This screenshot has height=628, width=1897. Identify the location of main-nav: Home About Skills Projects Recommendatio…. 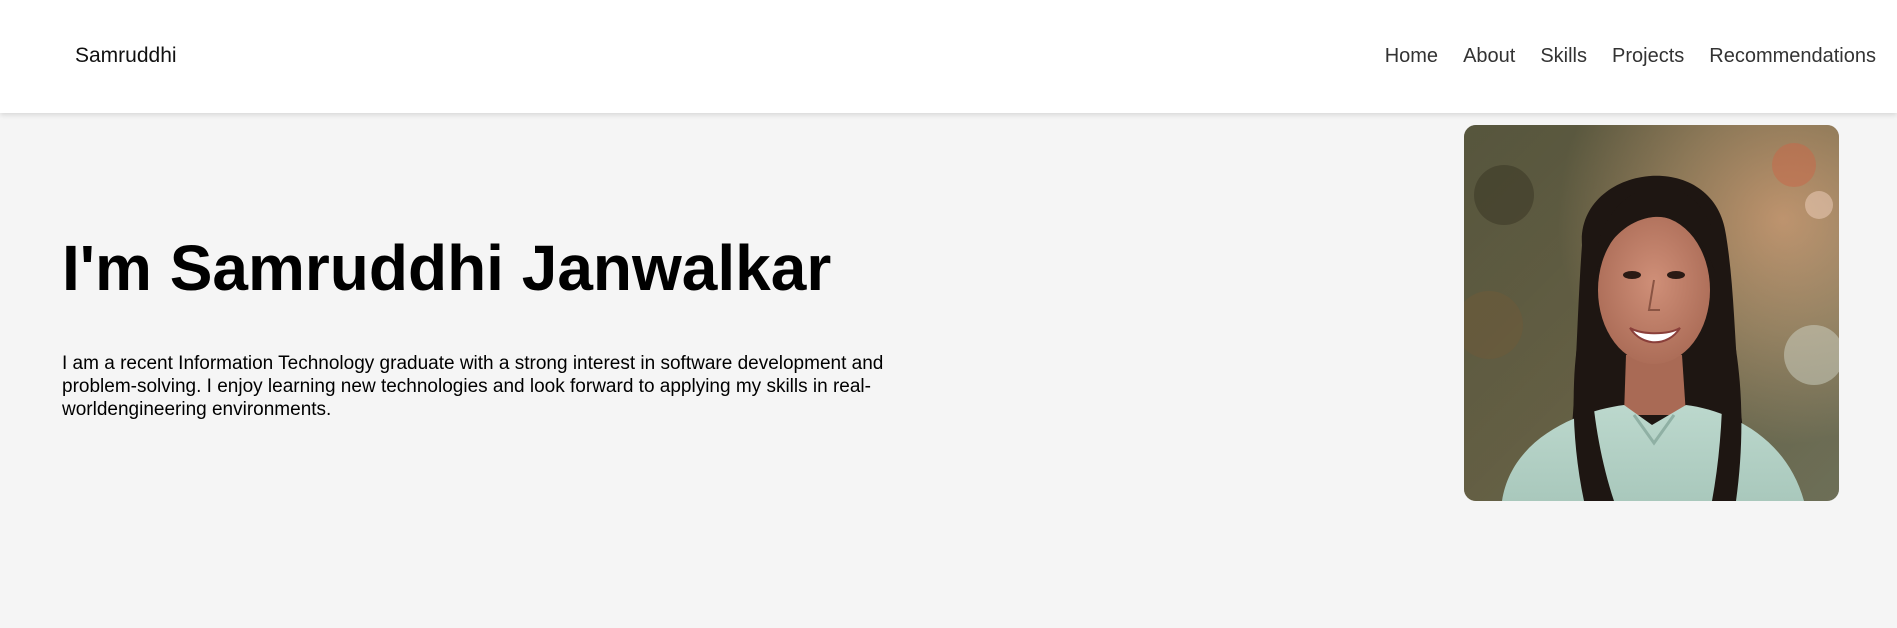
(1630, 56).